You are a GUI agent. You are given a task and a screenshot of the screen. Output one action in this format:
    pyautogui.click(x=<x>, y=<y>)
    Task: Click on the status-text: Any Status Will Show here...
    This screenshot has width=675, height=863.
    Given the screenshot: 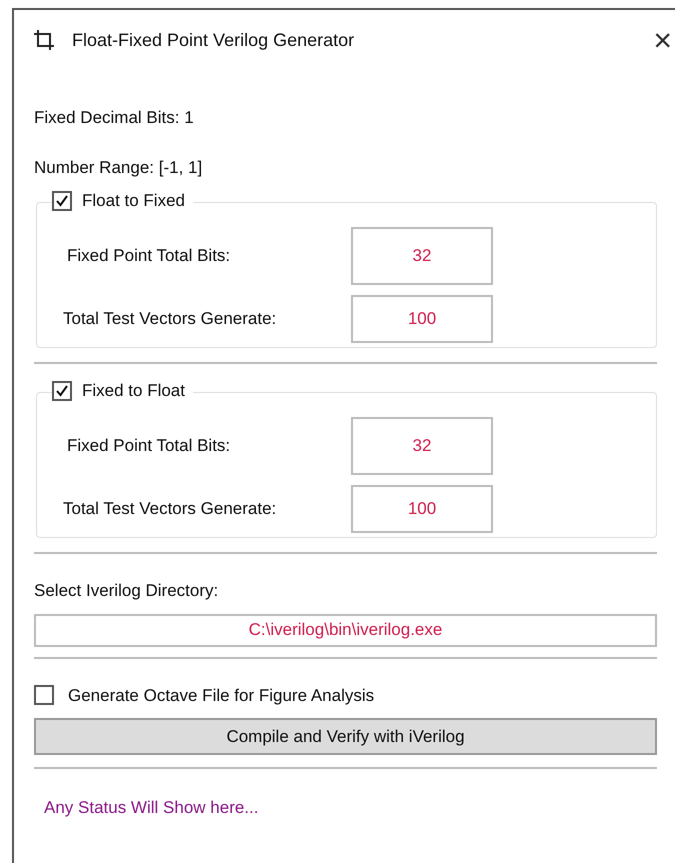 What is the action you would take?
    pyautogui.click(x=152, y=808)
    